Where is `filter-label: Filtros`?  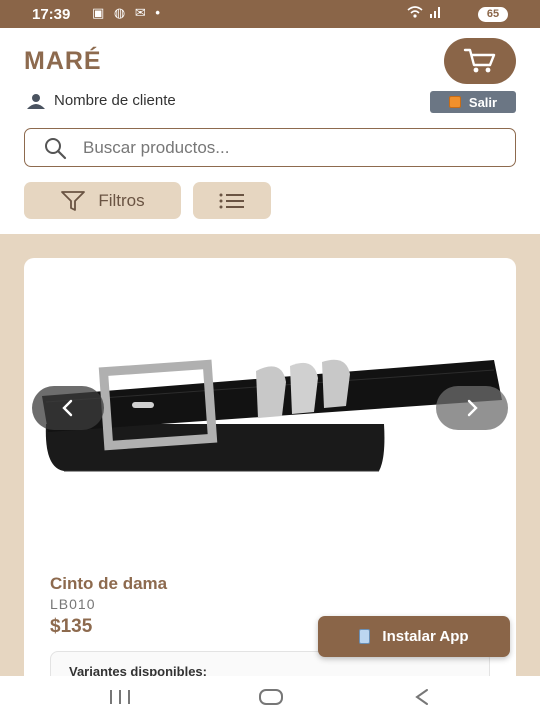
filter-label: Filtros is located at coordinates (121, 200).